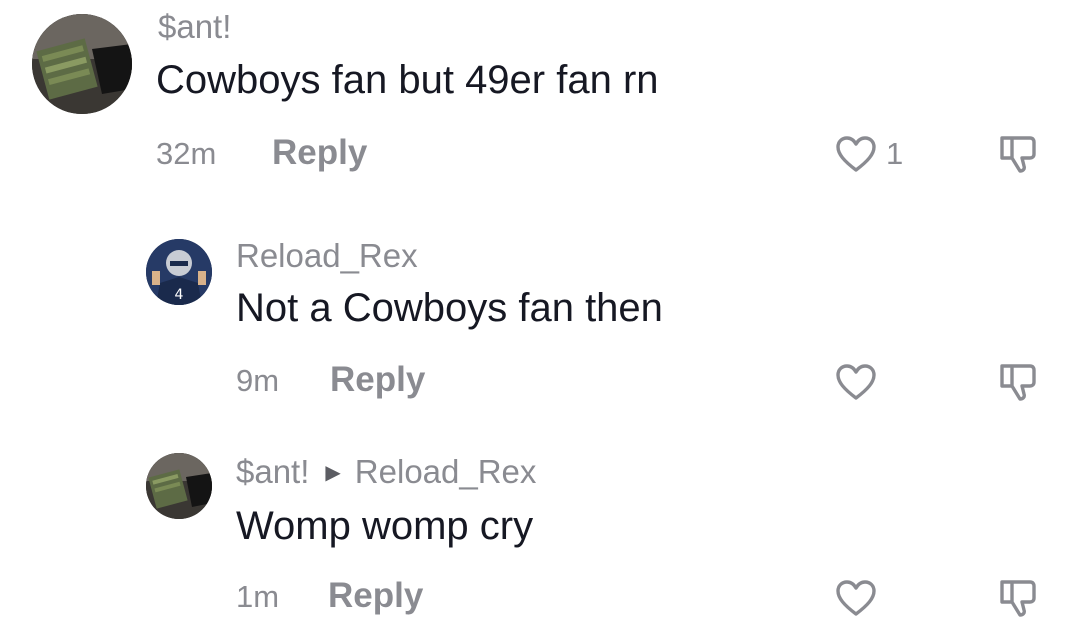  Describe the element at coordinates (407, 80) in the screenshot. I see `comment-text: Cowboys fan but 49er fan rn` at that location.